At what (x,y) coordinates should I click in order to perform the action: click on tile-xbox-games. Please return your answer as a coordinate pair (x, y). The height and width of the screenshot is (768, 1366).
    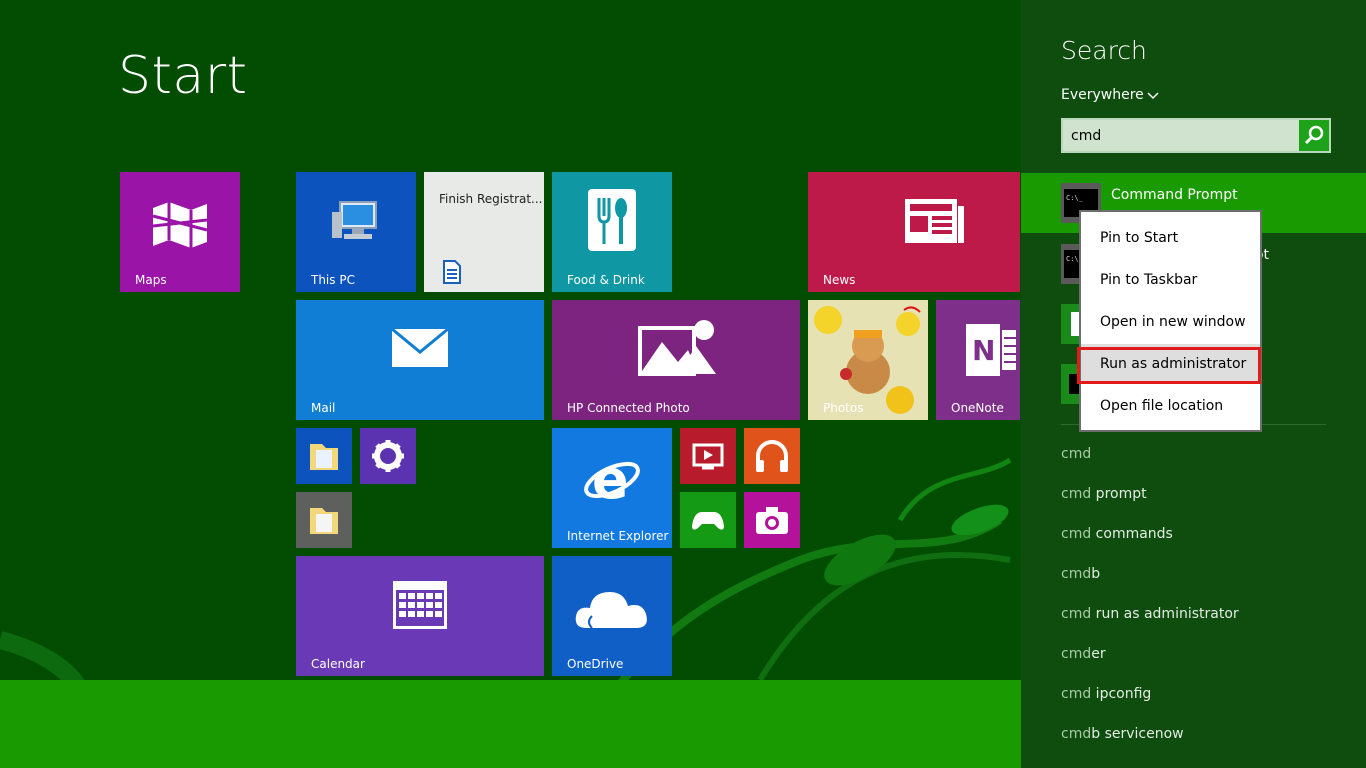
    Looking at the image, I should click on (708, 520).